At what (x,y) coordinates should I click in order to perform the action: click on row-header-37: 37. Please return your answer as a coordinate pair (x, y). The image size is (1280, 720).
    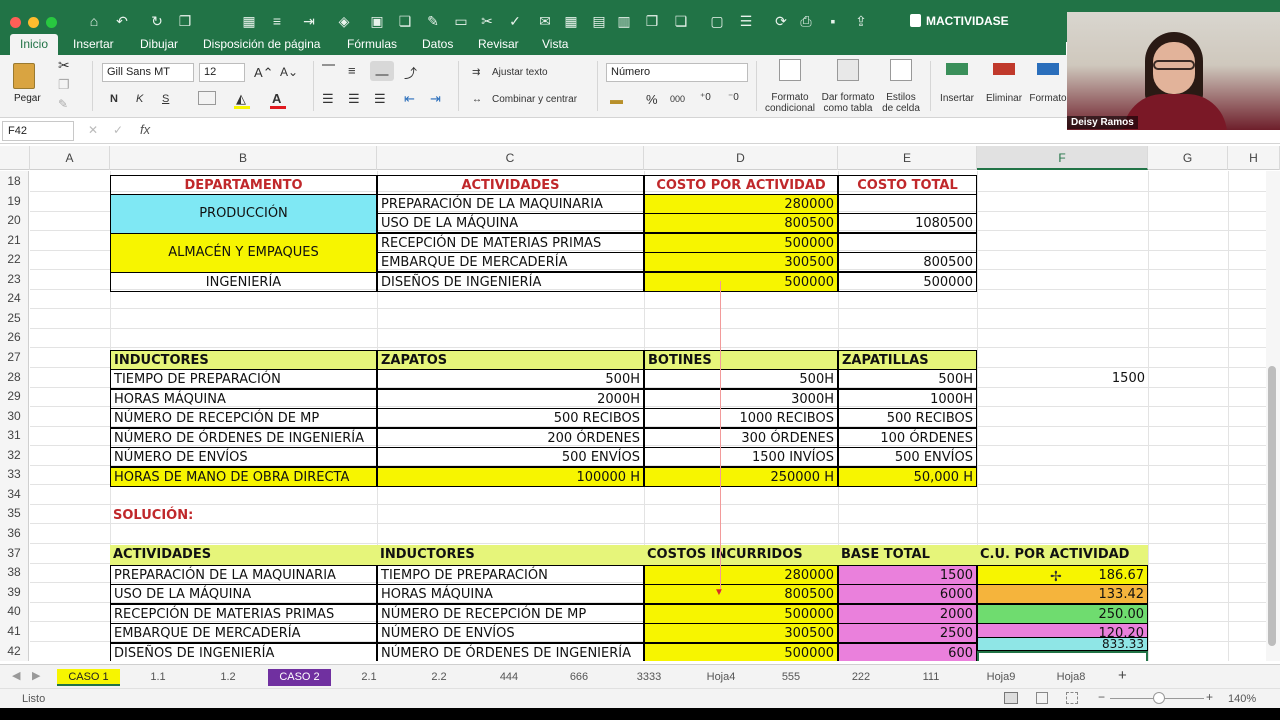
    Looking at the image, I should click on (14, 553).